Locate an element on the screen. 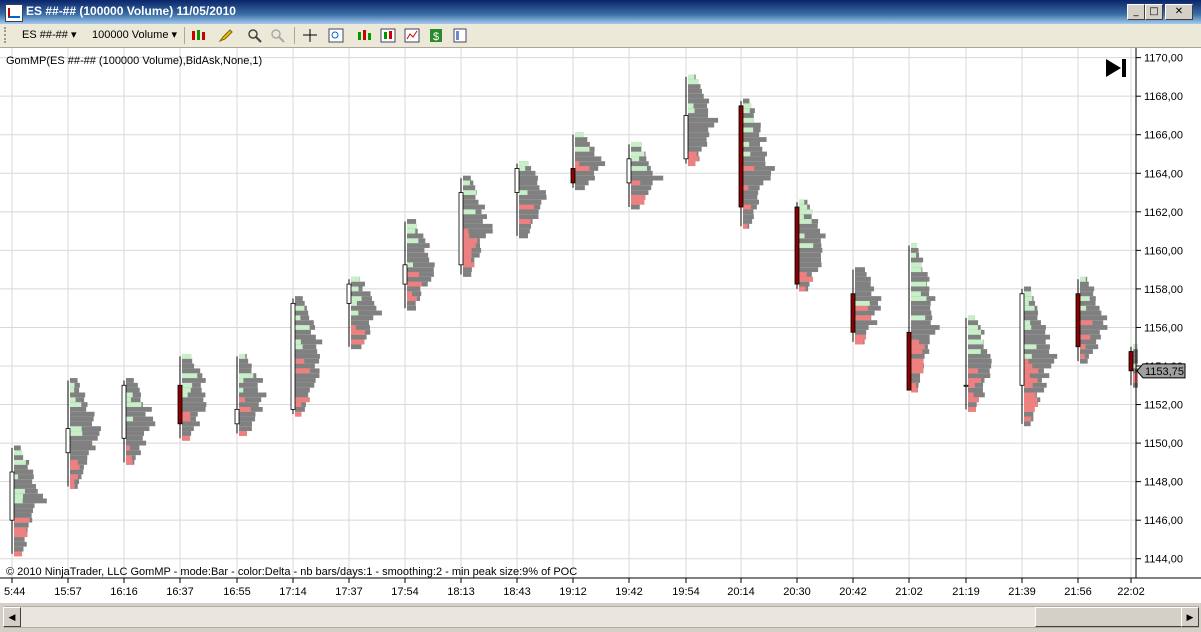 The image size is (1201, 632). scrollbar-track is located at coordinates (601, 617).